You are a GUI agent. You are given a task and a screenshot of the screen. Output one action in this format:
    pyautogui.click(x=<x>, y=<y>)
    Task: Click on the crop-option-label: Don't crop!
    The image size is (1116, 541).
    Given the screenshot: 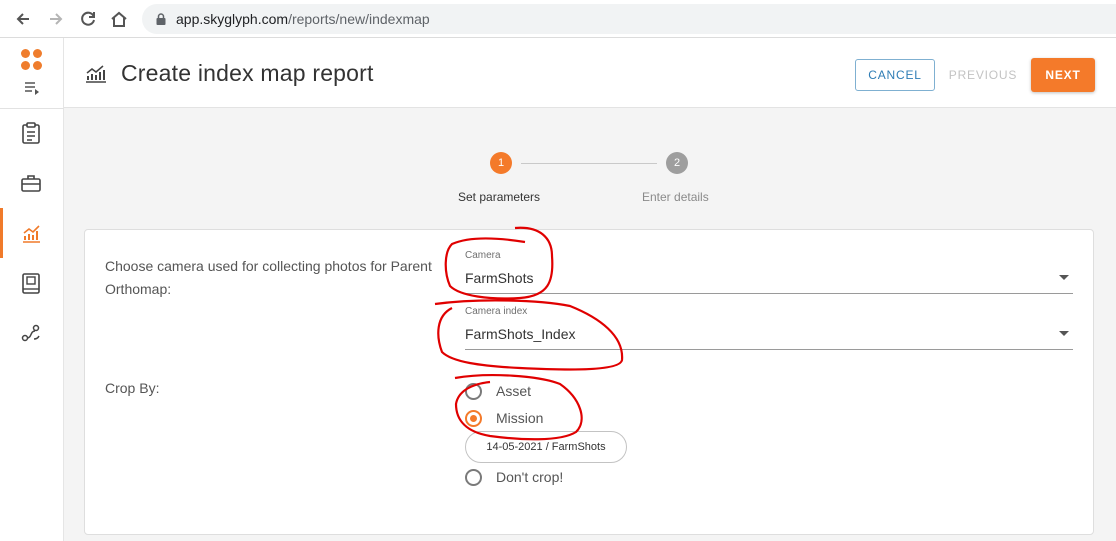 What is the action you would take?
    pyautogui.click(x=530, y=477)
    